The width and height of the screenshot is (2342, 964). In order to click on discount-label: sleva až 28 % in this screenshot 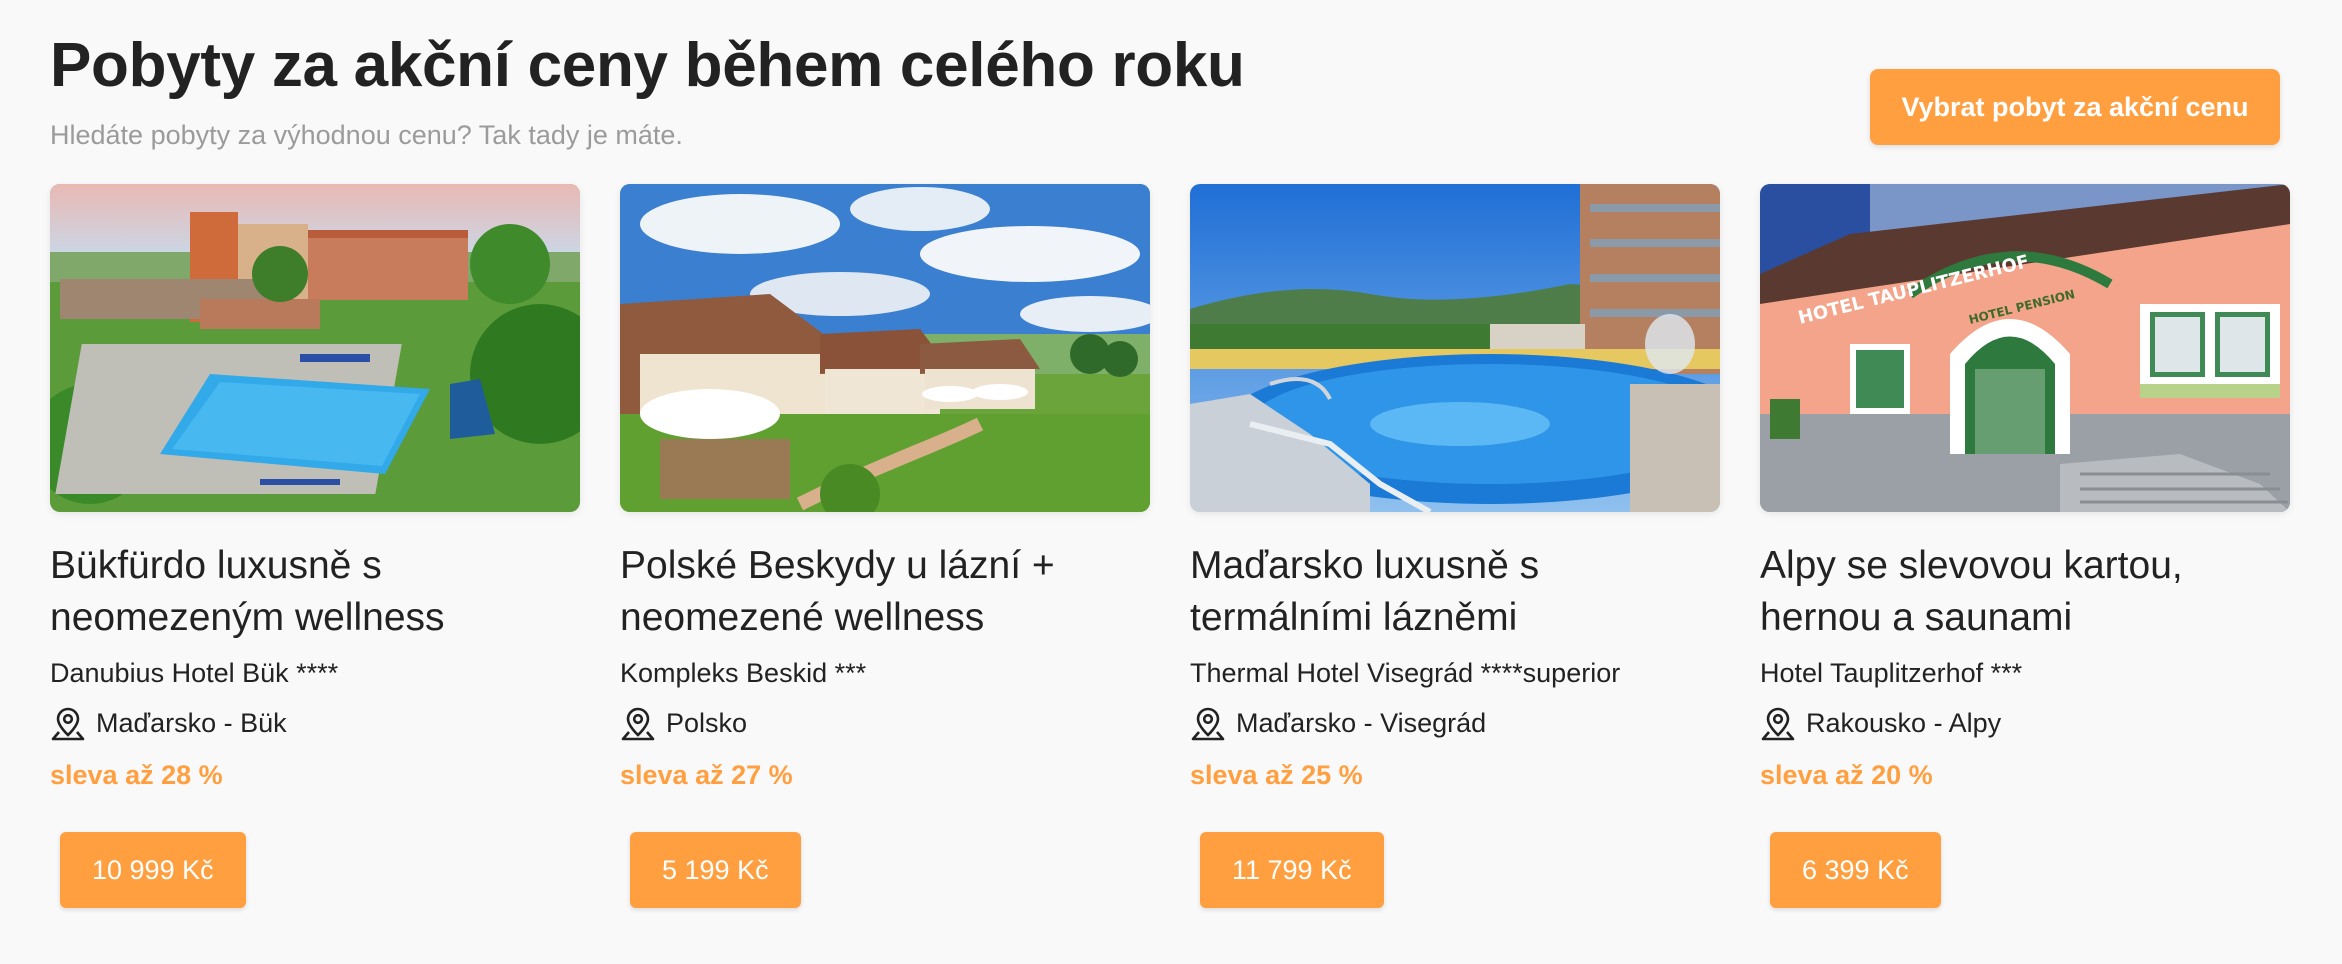, I will do `click(136, 775)`.